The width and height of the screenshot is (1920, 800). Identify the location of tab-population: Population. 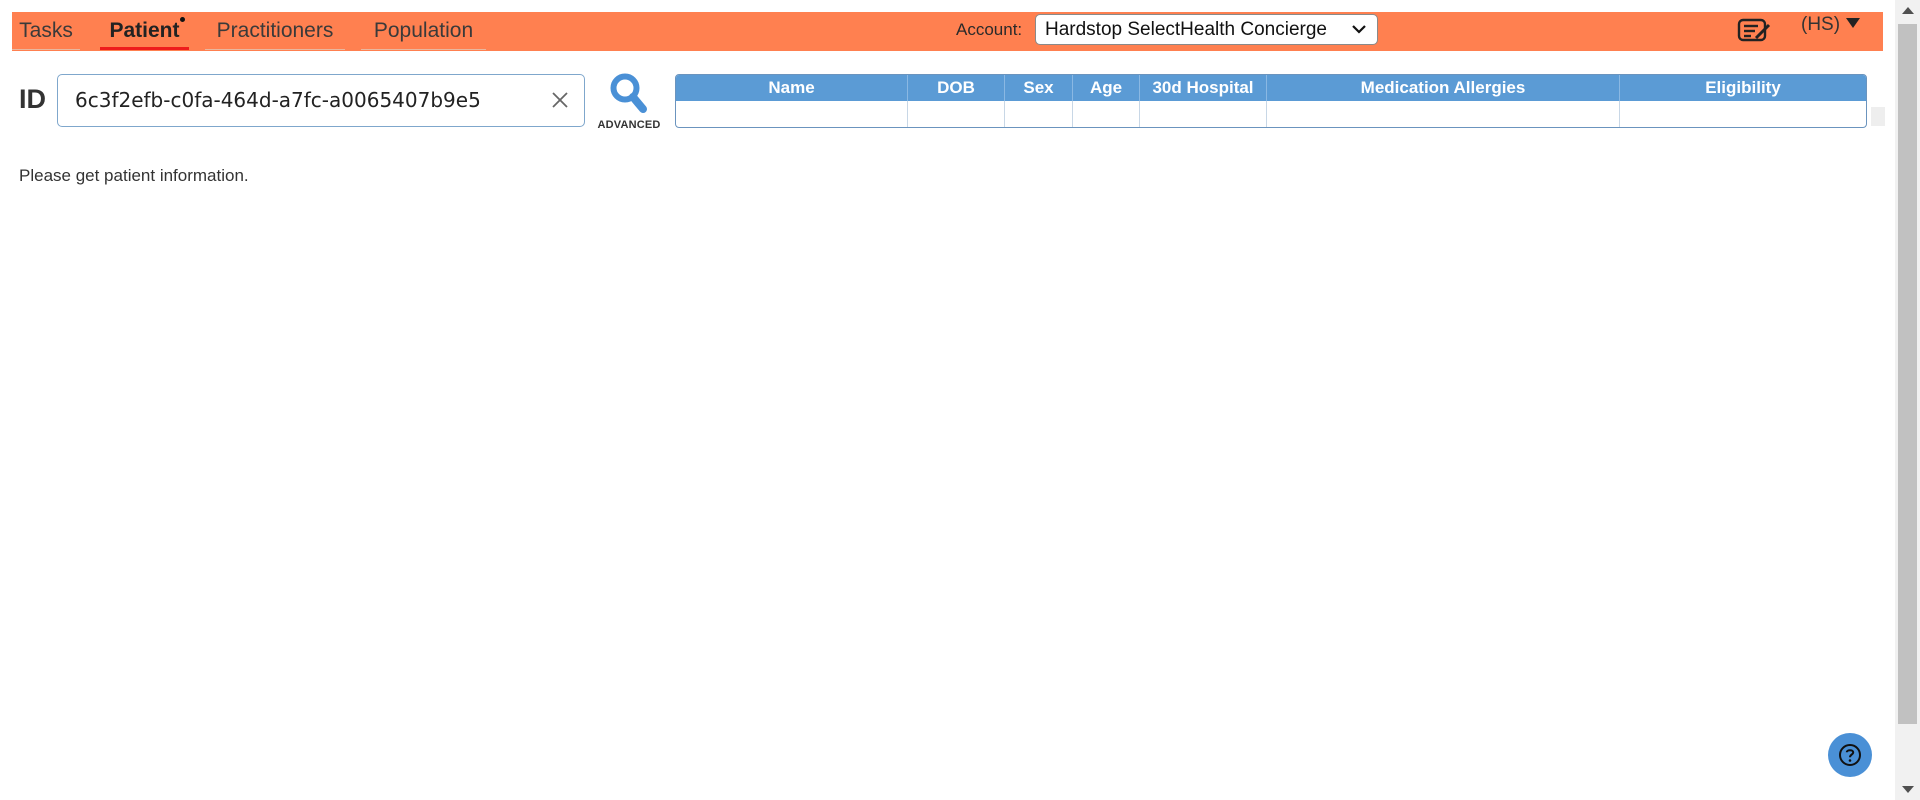
(423, 31).